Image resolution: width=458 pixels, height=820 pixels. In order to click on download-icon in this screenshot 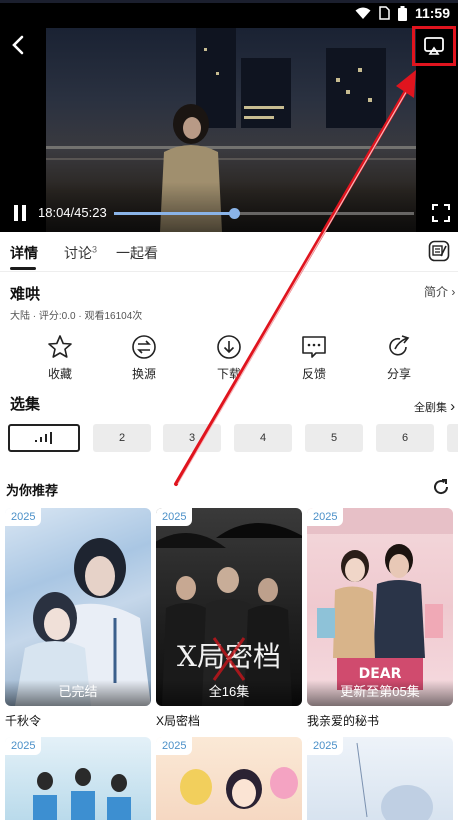, I will do `click(229, 347)`.